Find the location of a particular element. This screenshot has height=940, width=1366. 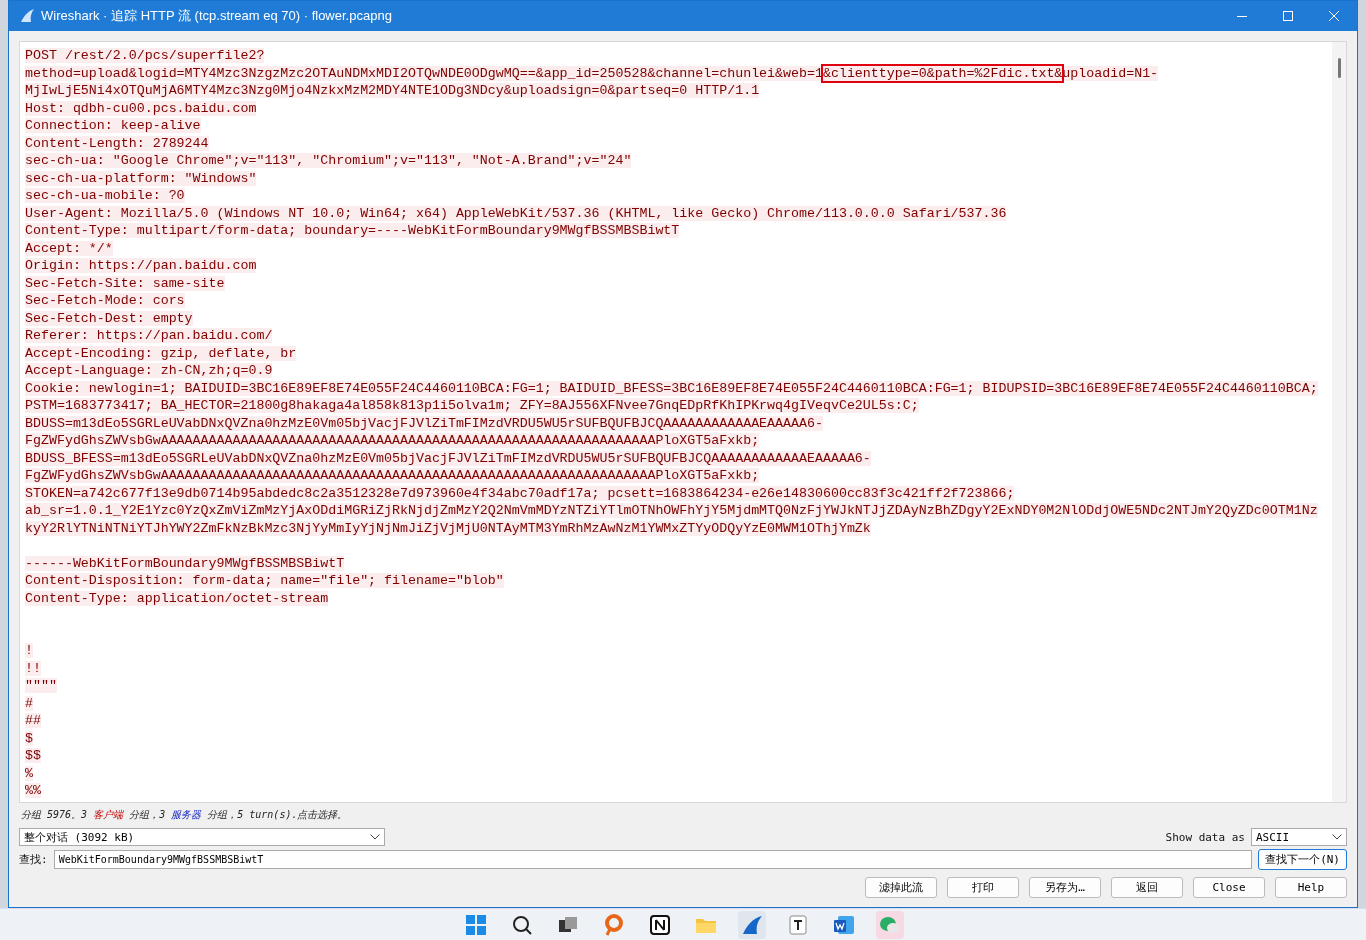

find-field: WebKitFormBoundary9MWgfBSSMBSBiwtT is located at coordinates (653, 859).